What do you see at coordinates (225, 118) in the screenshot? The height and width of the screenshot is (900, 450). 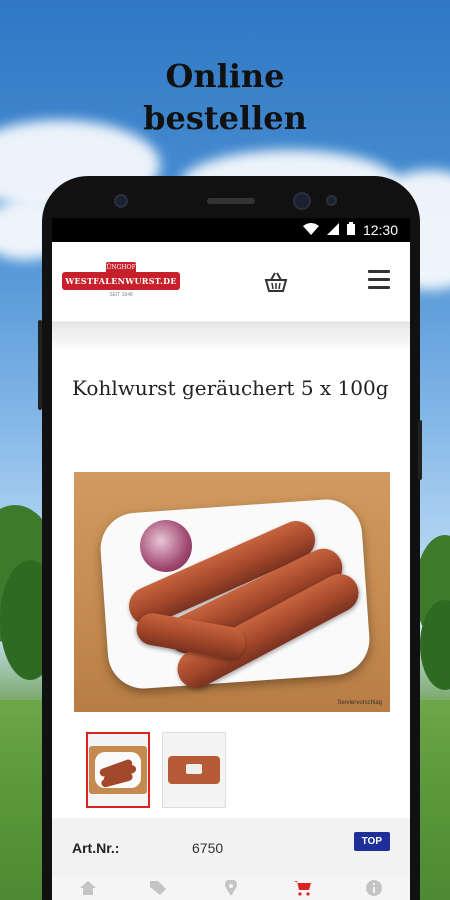 I see `headline-line-2: bestellen` at bounding box center [225, 118].